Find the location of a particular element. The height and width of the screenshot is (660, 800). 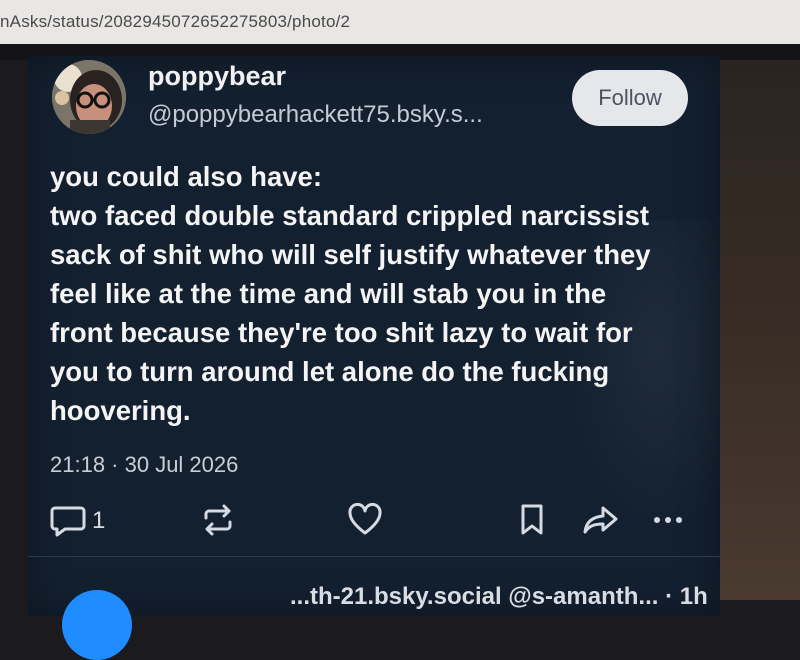

browser-url-bar: nAsks/status/2082945072652275803/photo/2 is located at coordinates (400, 23).